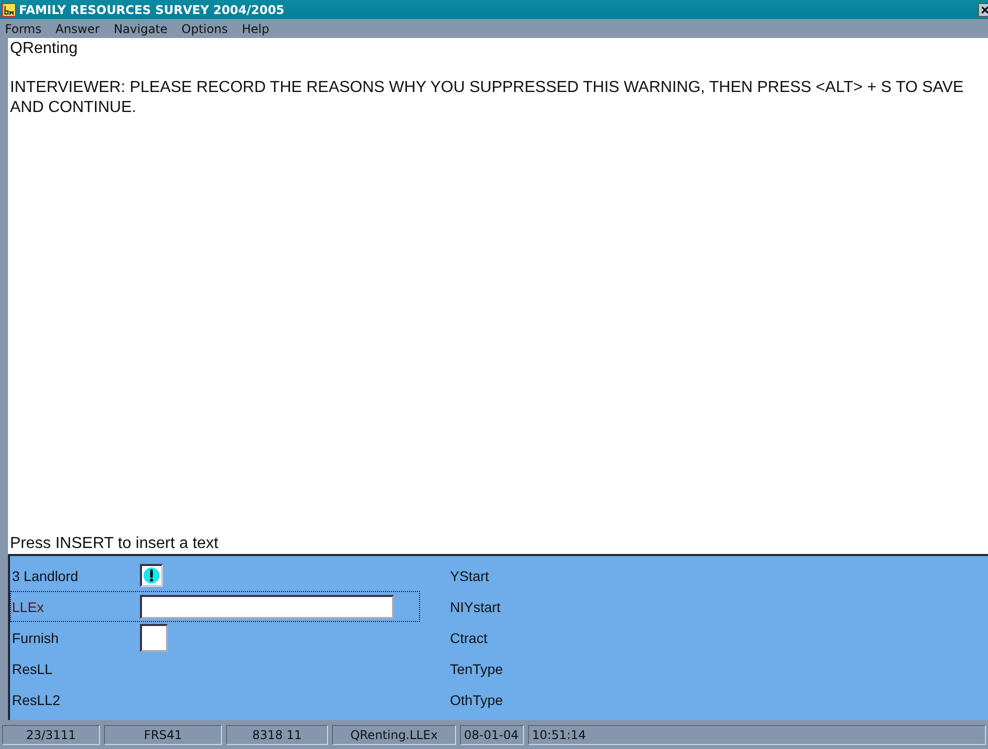  I want to click on form-row: LLEx, so click(215, 606).